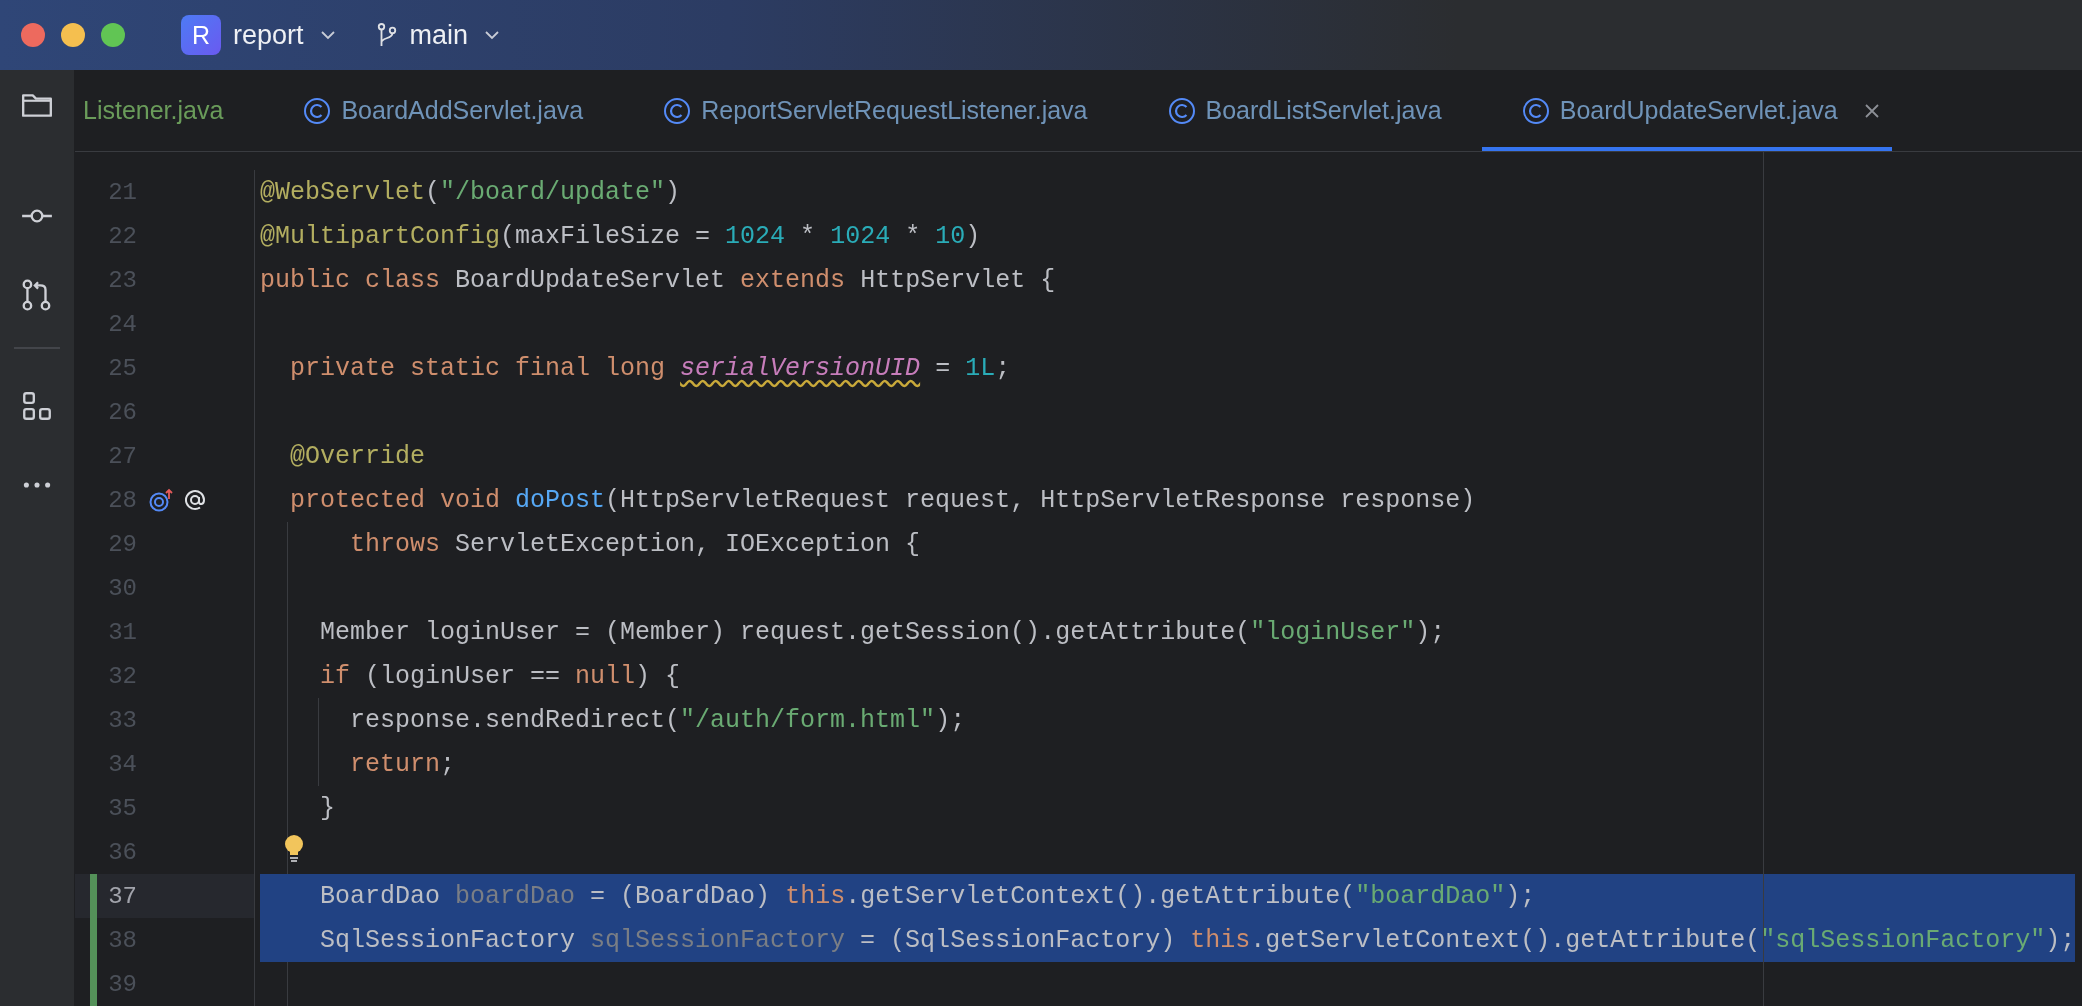 The height and width of the screenshot is (1006, 2082). What do you see at coordinates (500, 676) in the screenshot?
I see `code-line: if (loginUser == null) {` at bounding box center [500, 676].